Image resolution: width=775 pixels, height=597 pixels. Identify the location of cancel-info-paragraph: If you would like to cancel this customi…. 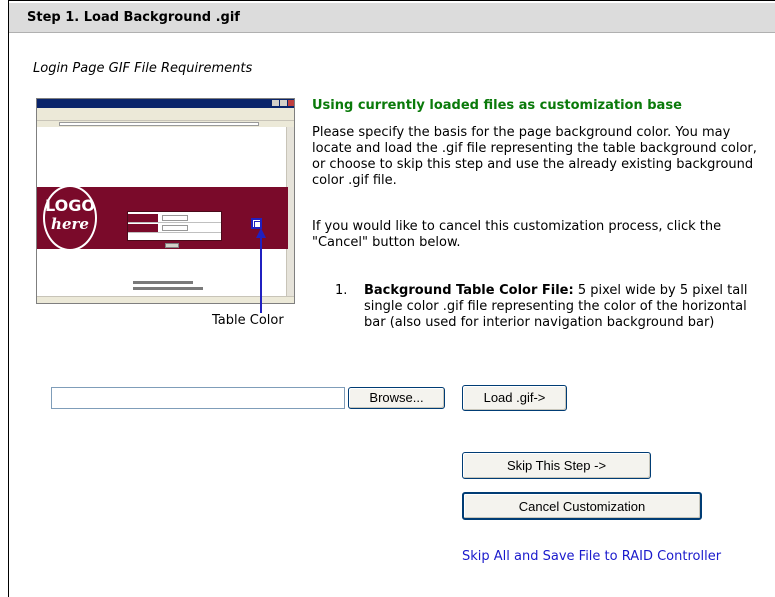
(517, 234).